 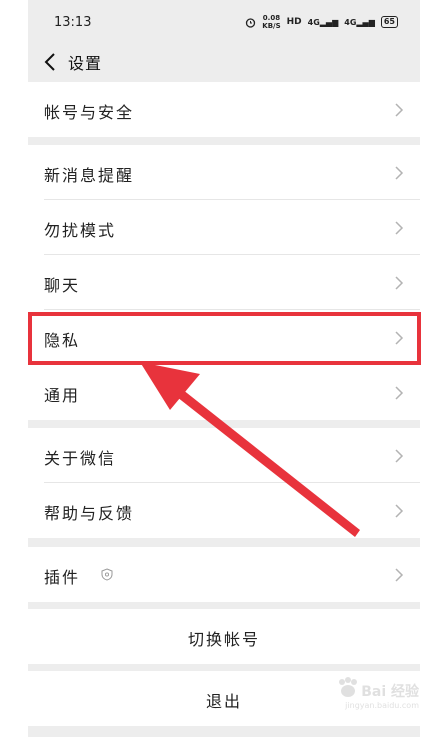 I want to click on menu-item-help-feedback: 帮助与反馈, so click(x=224, y=510).